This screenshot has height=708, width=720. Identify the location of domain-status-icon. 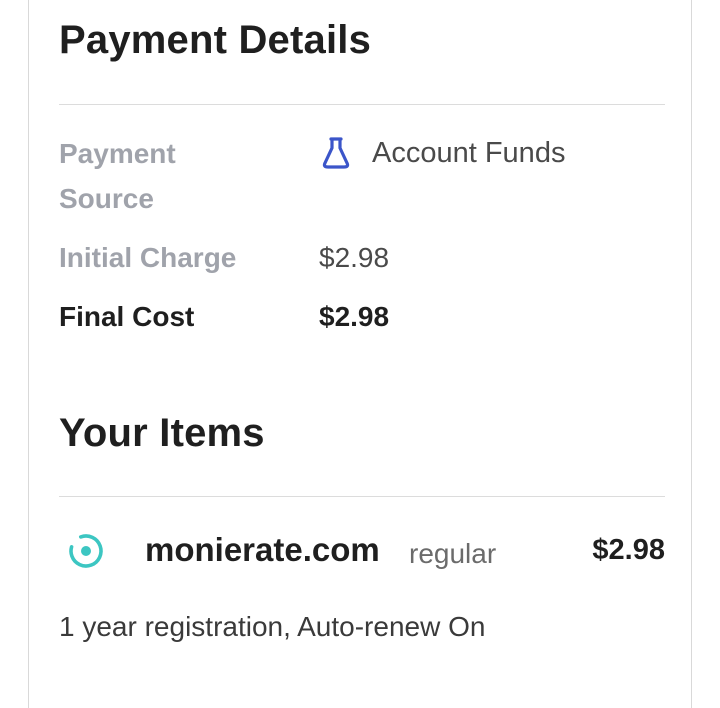
(86, 553).